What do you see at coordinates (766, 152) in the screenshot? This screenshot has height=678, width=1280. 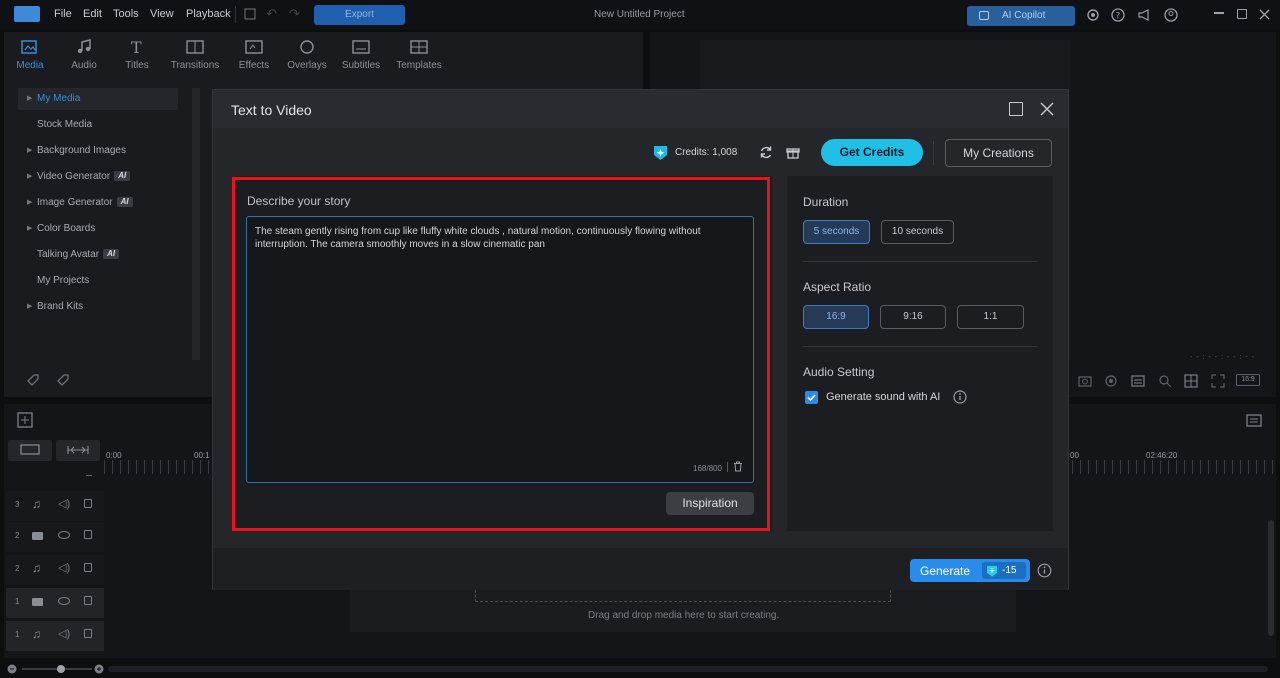 I see `refresh-icon` at bounding box center [766, 152].